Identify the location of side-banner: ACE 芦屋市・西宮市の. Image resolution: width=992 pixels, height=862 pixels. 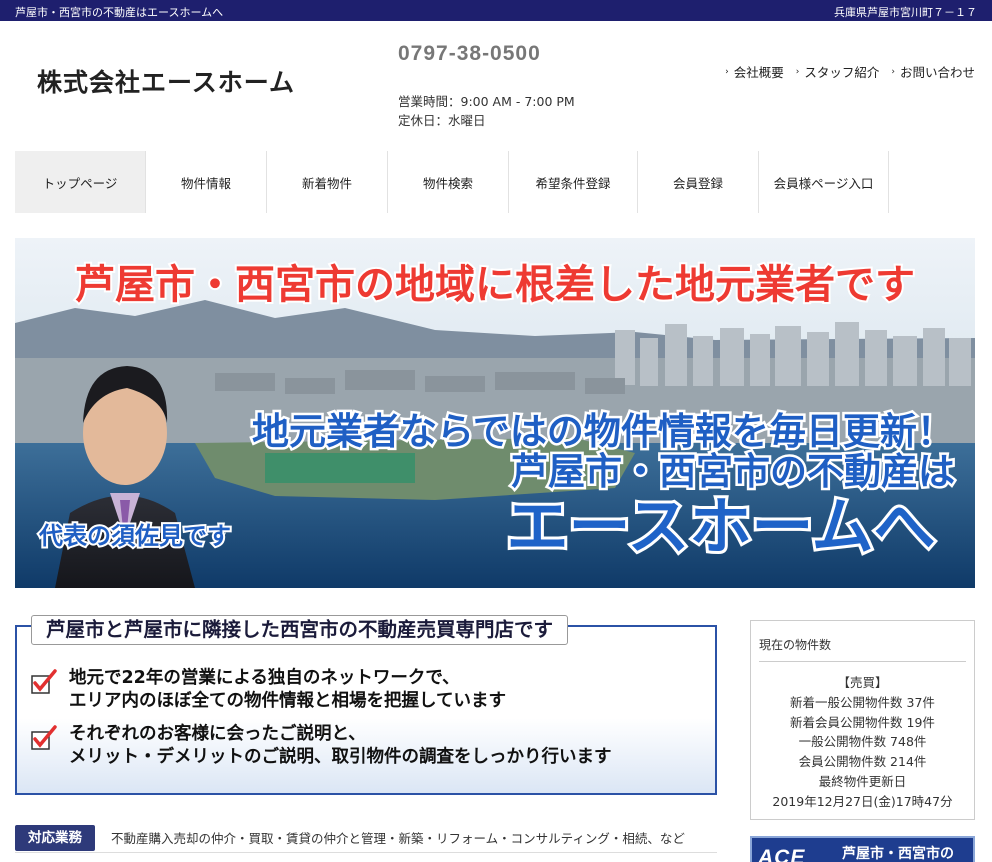
(862, 849).